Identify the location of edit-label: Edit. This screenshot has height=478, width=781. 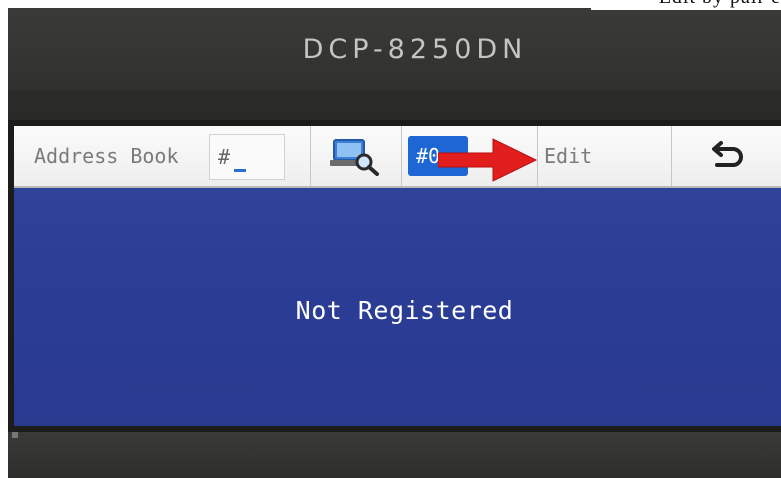
(568, 156).